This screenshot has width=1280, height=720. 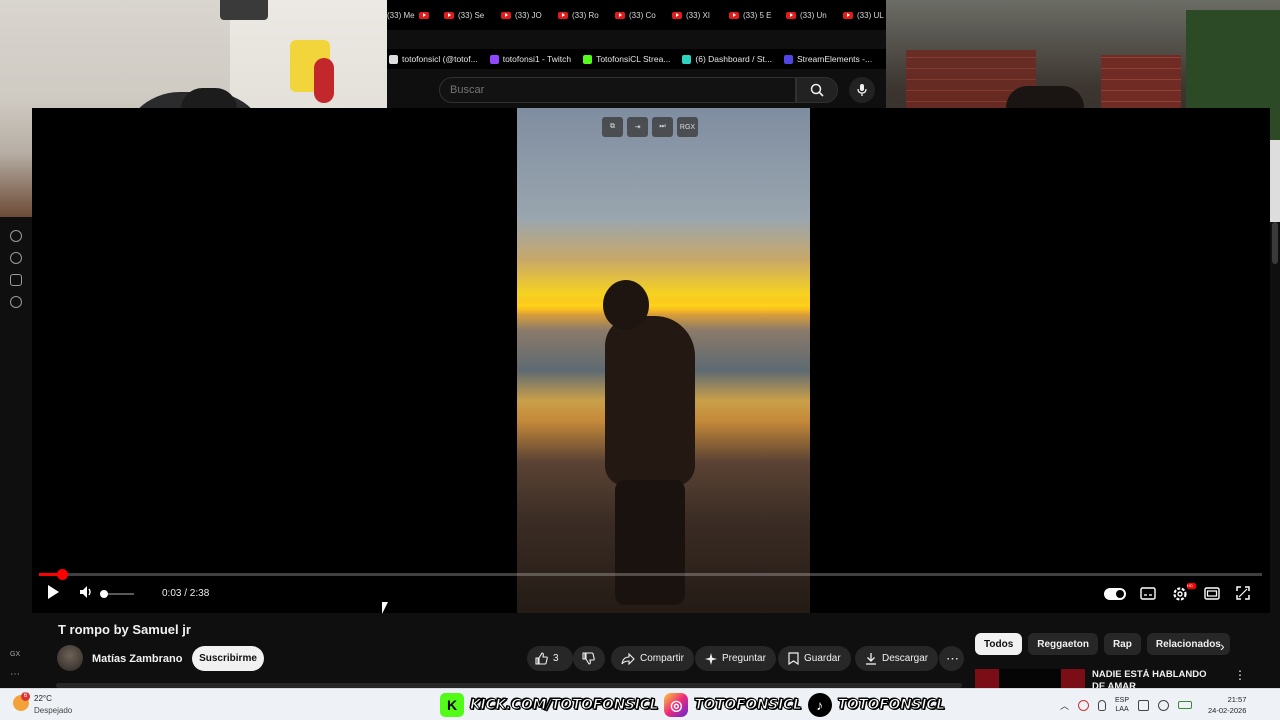 I want to click on browser-tab-label: (33) 5 E, so click(x=757, y=15).